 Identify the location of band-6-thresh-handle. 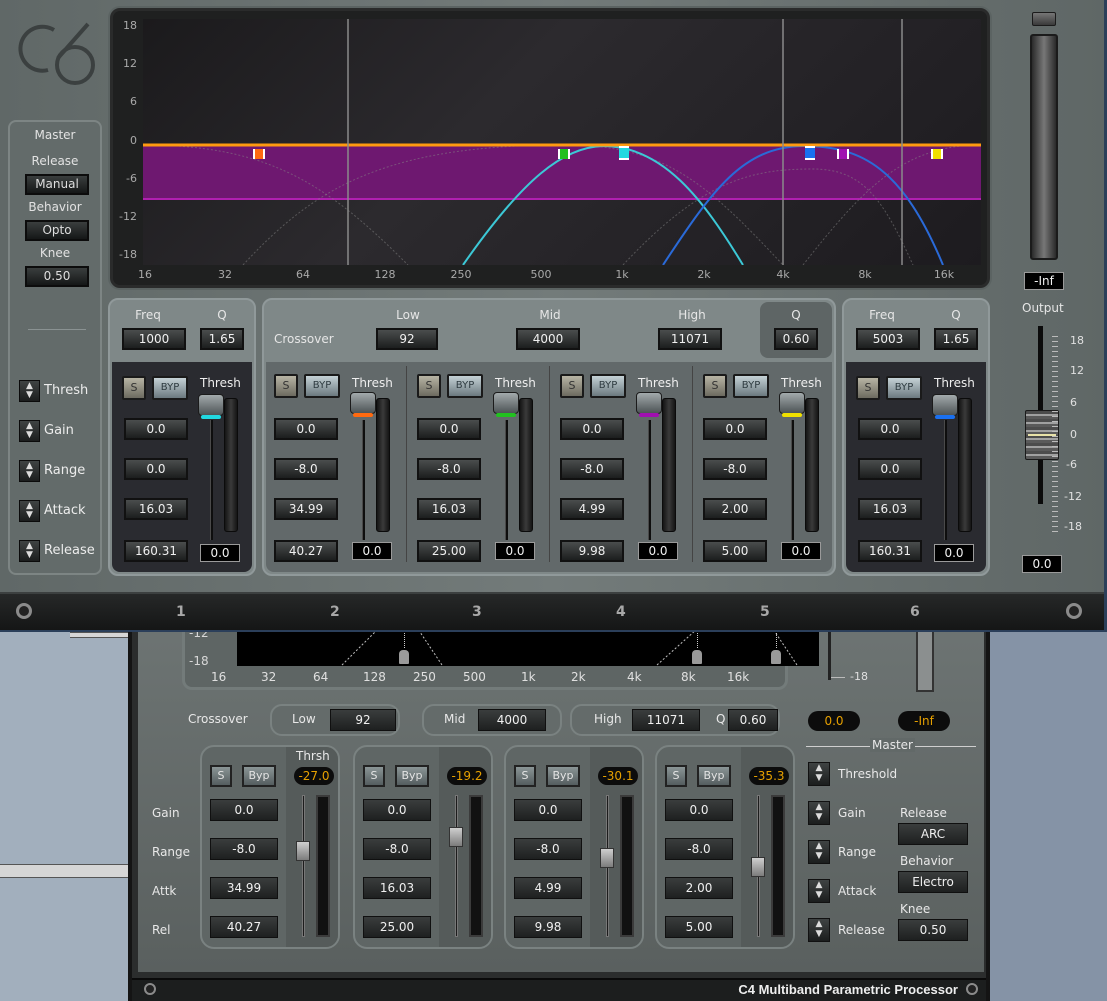
(945, 406).